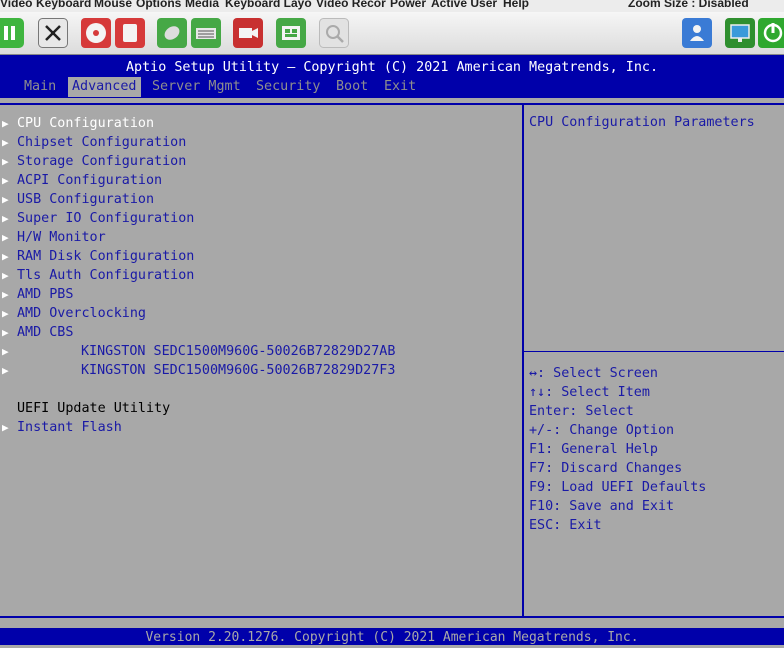  I want to click on pause-button, so click(12, 33).